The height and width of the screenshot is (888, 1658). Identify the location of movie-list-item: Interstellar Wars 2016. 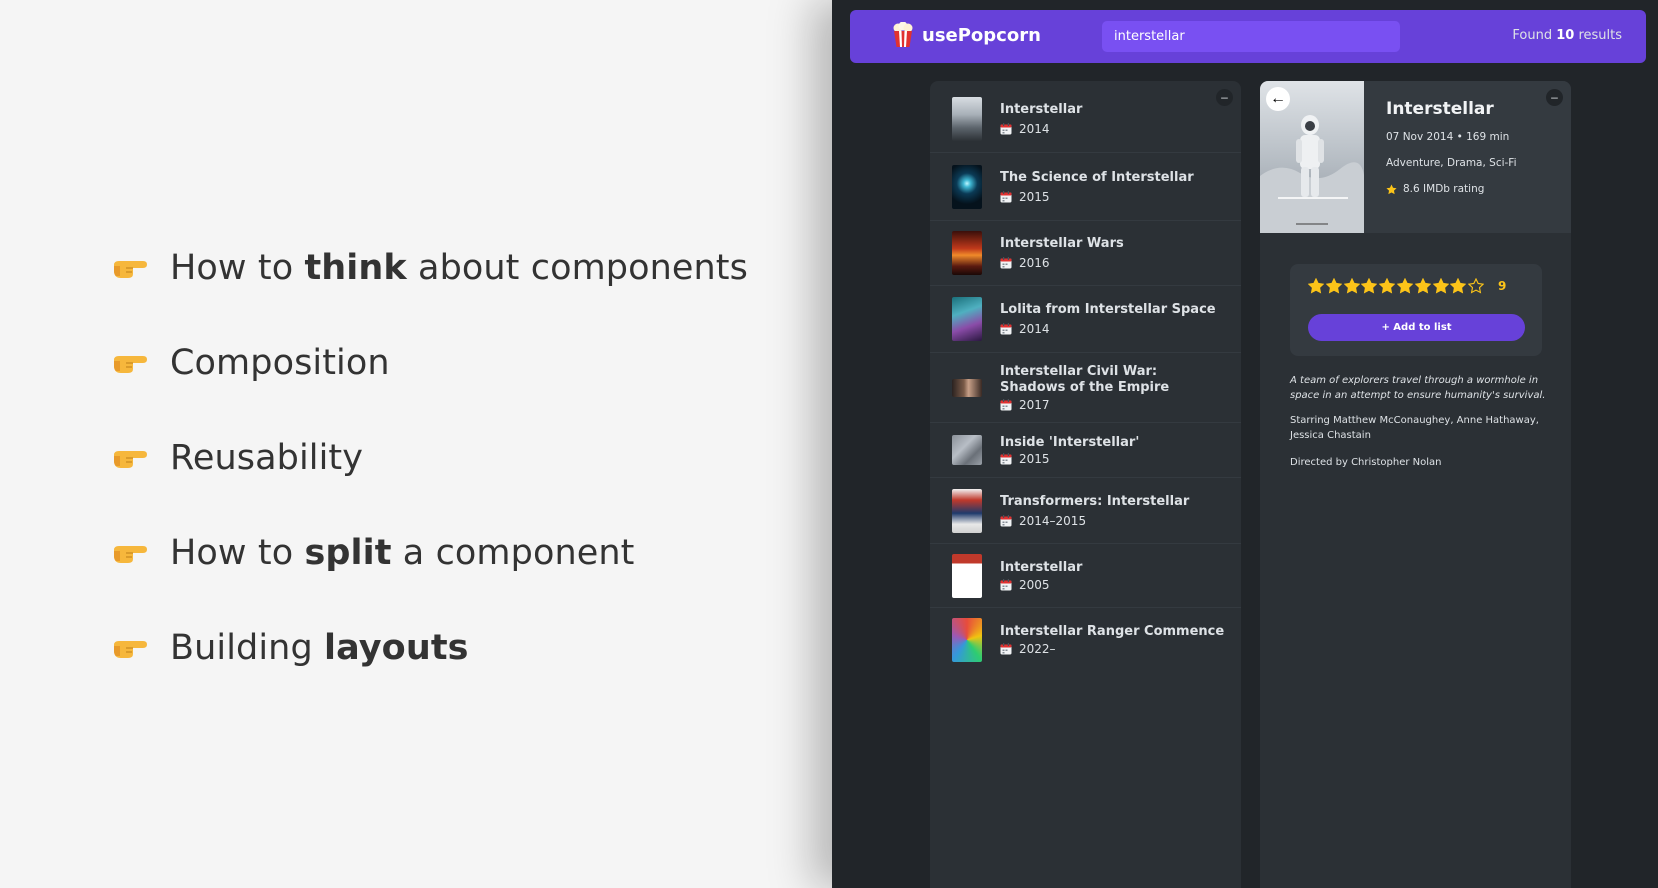
(1085, 253).